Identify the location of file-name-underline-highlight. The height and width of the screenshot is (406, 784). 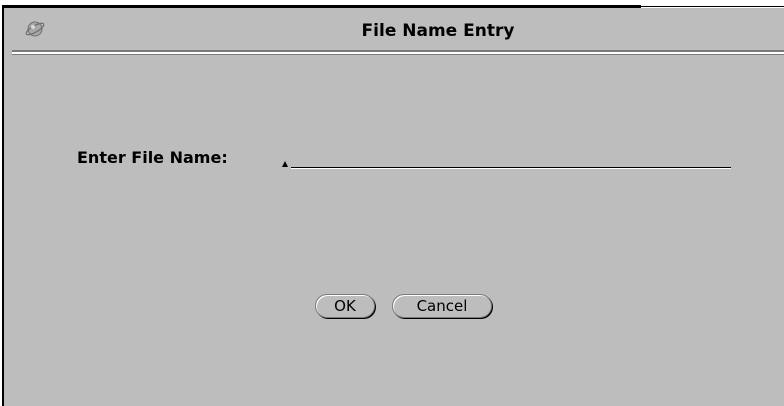
(511, 168).